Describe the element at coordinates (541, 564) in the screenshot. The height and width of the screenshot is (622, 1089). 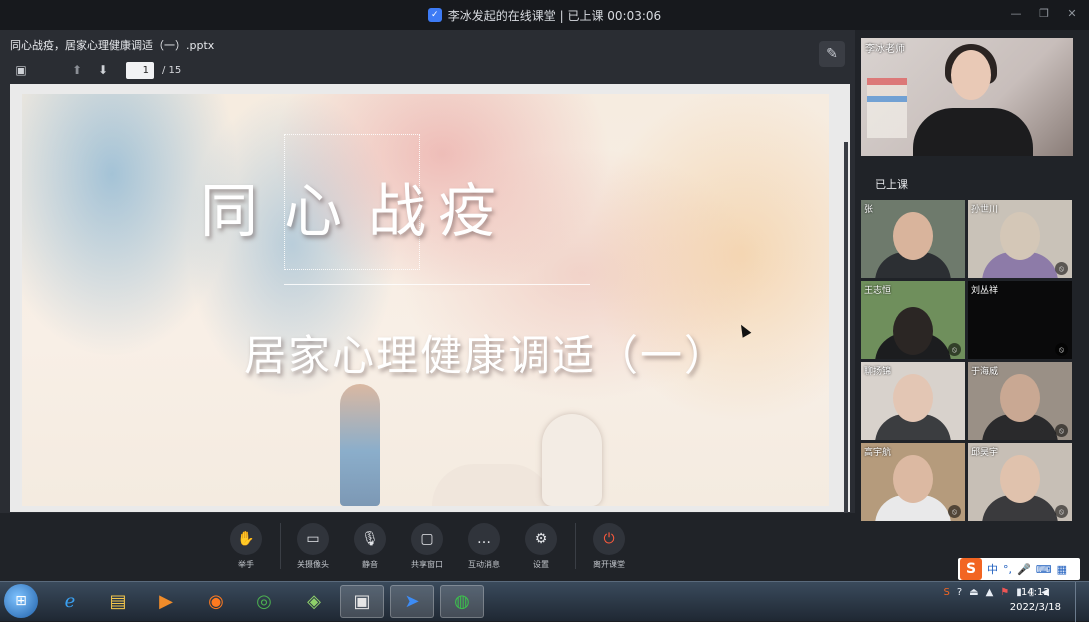
I see `settings-label: 设置` at that location.